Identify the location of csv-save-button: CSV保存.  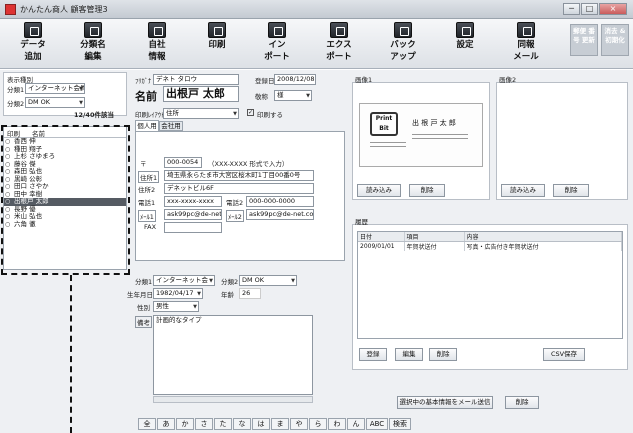
(564, 354).